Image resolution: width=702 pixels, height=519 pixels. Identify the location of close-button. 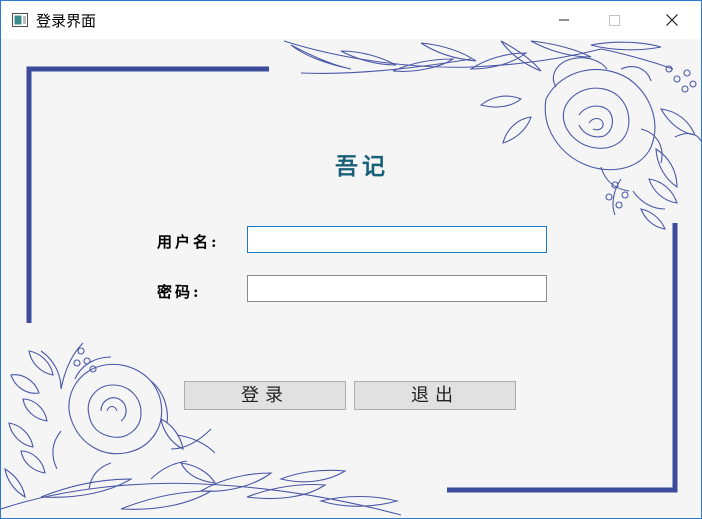
(672, 20).